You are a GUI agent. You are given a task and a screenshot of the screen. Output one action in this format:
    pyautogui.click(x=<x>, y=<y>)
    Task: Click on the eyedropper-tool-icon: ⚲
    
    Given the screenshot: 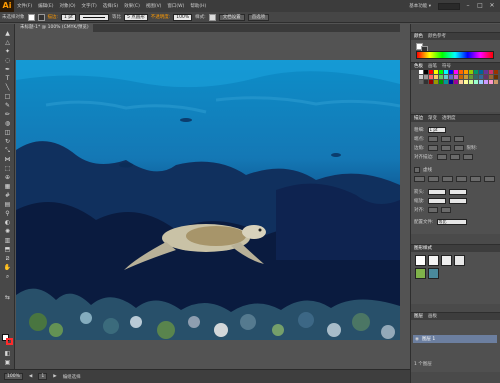 What is the action you would take?
    pyautogui.click(x=7, y=214)
    